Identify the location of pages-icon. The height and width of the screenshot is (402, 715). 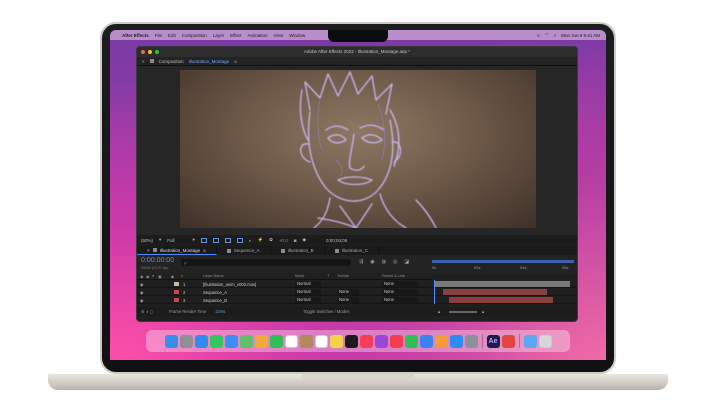
(441, 341).